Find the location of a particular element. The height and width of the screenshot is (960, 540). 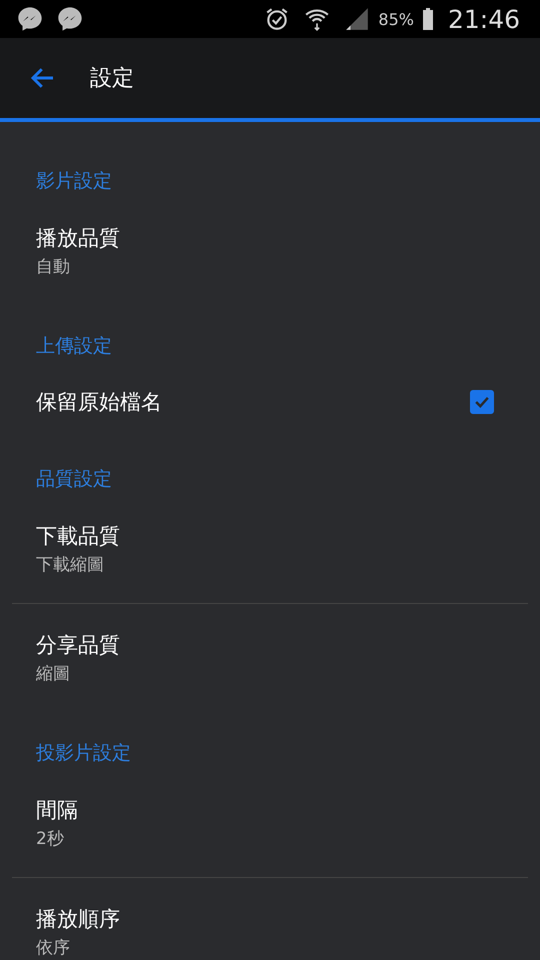

signal-icon is located at coordinates (357, 19).